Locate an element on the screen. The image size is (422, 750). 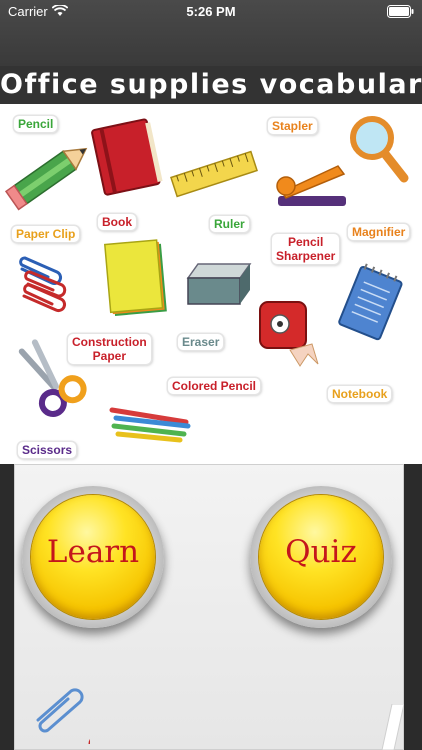
magnifier-icon is located at coordinates (379, 149).